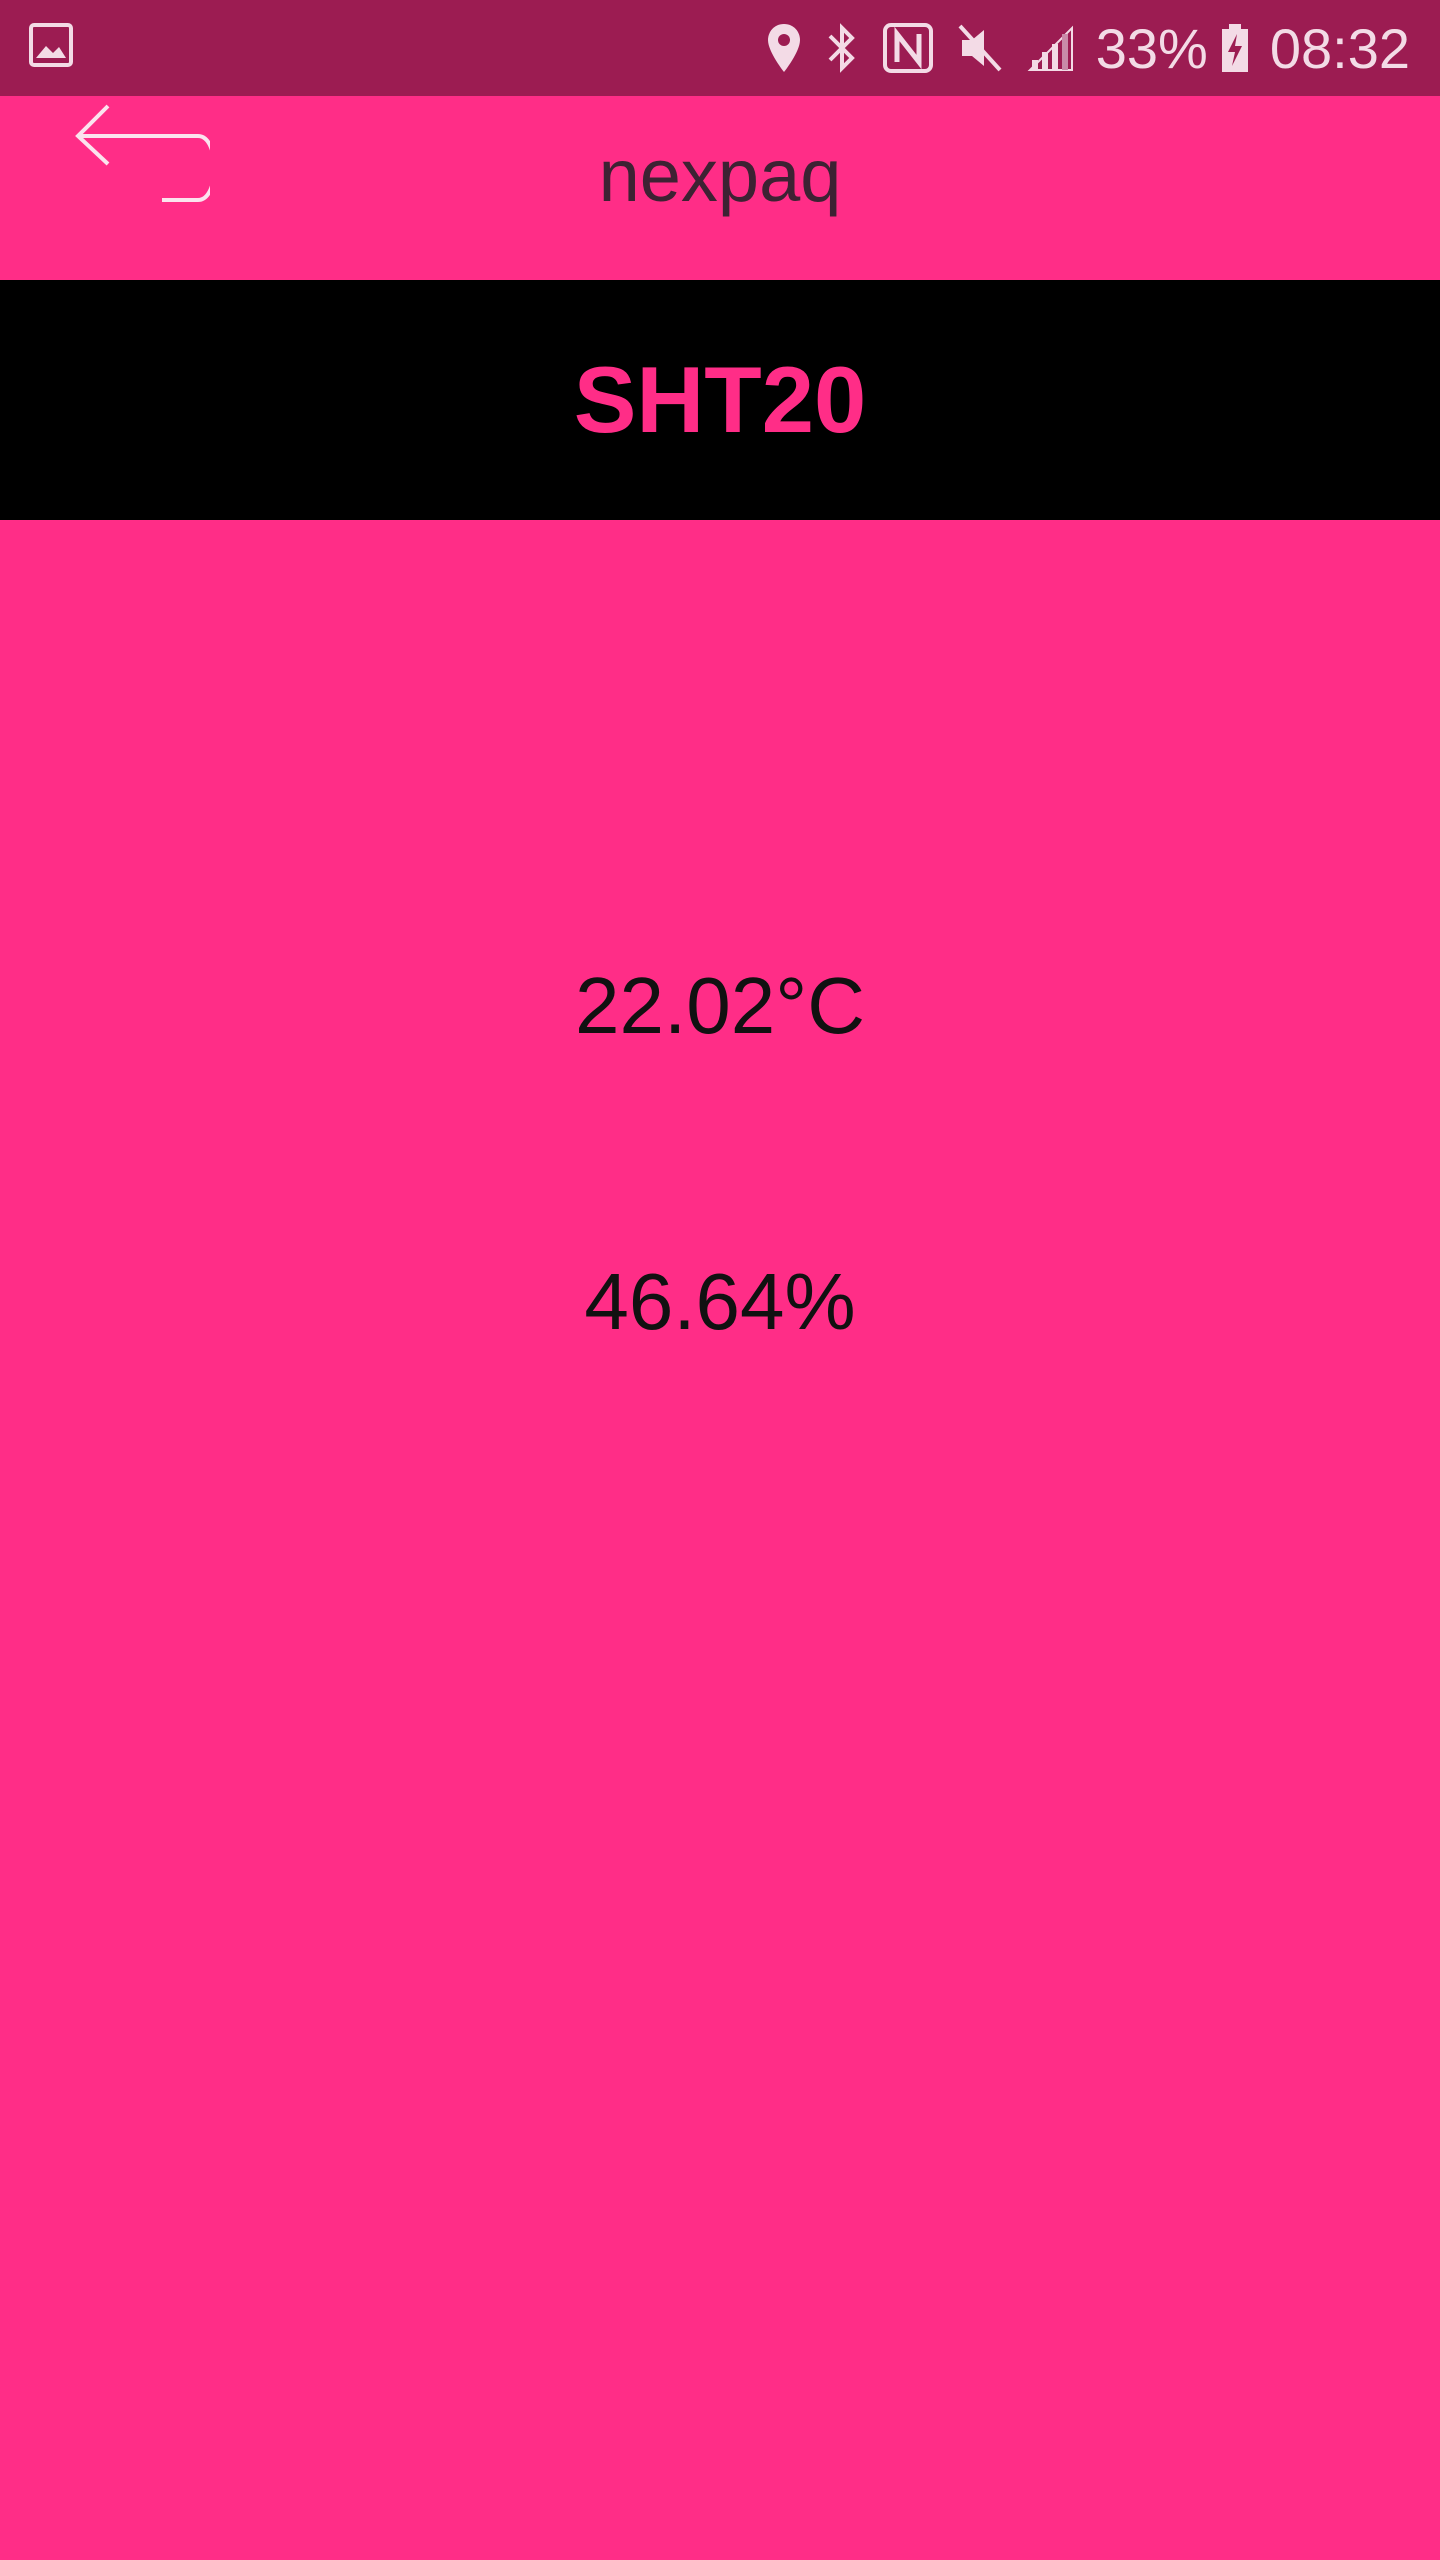 The width and height of the screenshot is (1440, 2560). I want to click on nfc-icon, so click(908, 48).